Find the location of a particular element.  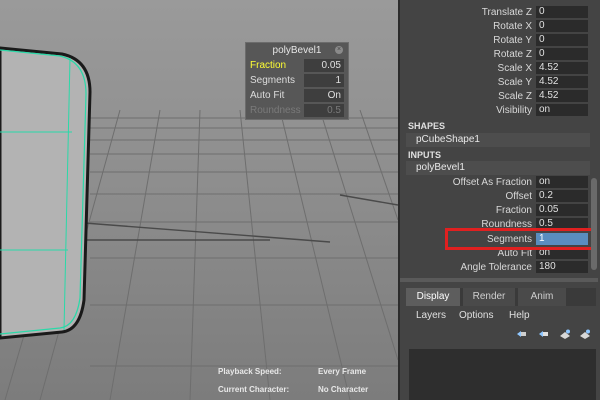

layer-editor-tabs: Display Render Anim is located at coordinates (501, 297).